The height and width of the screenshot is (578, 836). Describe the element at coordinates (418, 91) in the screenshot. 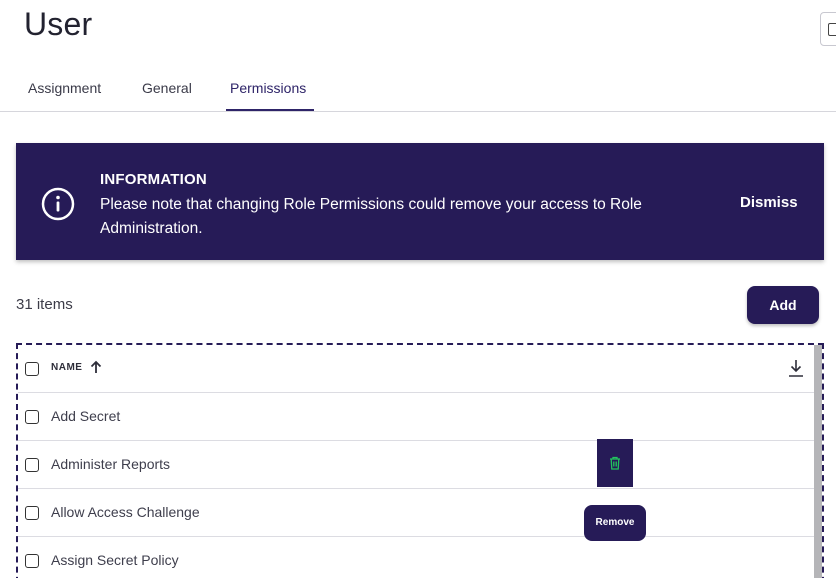

I see `tab-bar: Assignment General Permissions` at that location.